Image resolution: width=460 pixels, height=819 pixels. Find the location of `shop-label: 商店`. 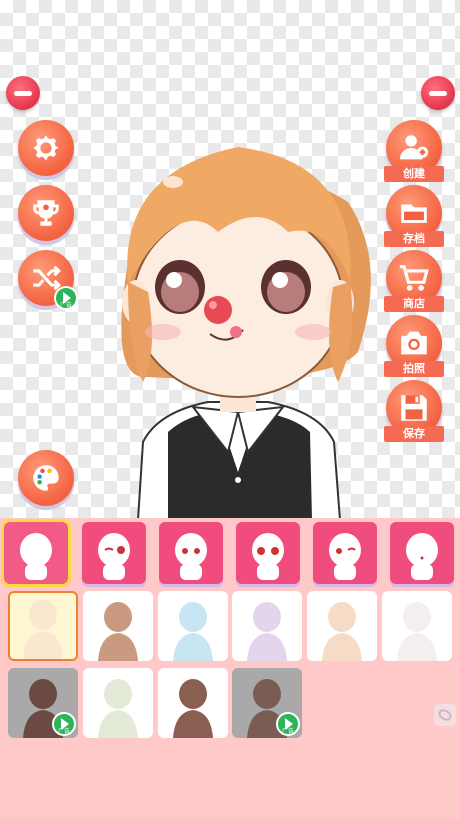

shop-label: 商店 is located at coordinates (414, 304).